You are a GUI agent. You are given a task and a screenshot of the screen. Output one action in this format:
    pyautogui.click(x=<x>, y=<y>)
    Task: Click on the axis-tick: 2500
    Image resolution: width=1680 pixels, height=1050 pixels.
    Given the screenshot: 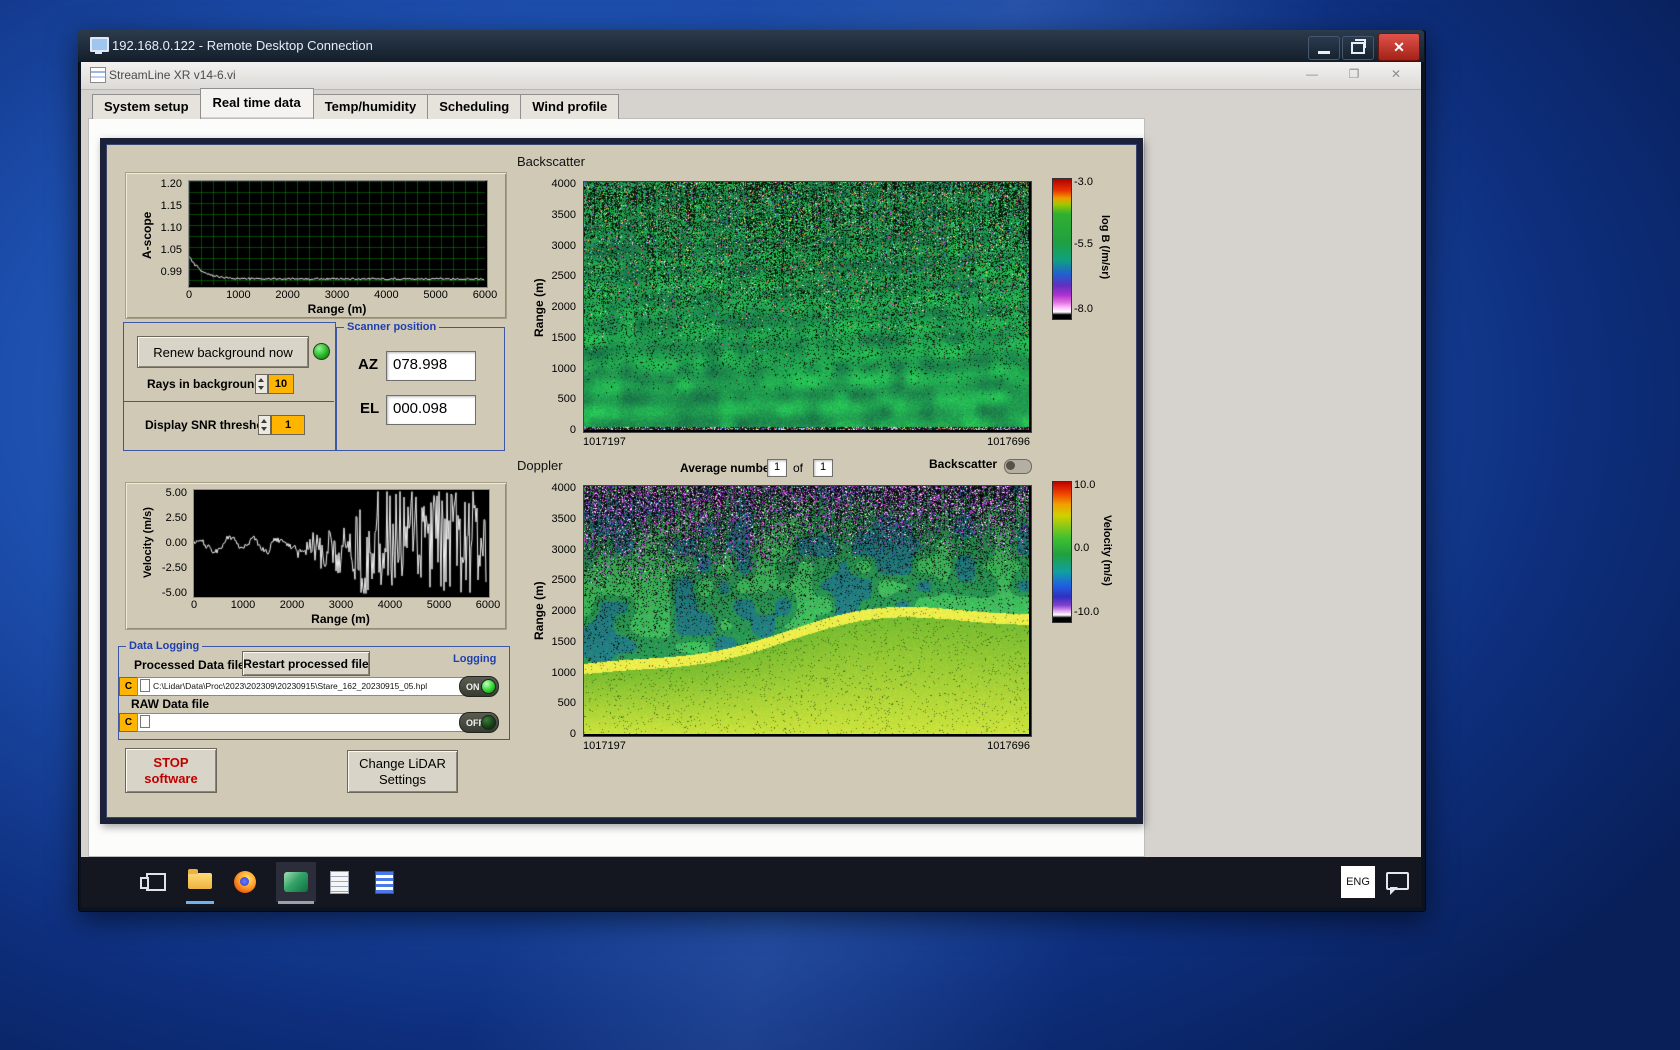 What is the action you would take?
    pyautogui.click(x=563, y=580)
    